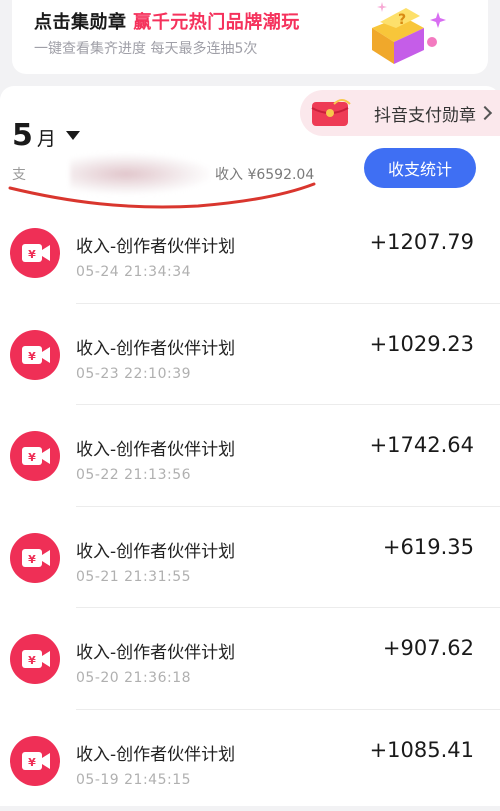 The width and height of the screenshot is (500, 811). What do you see at coordinates (428, 547) in the screenshot?
I see `transaction-amount: +619.35` at bounding box center [428, 547].